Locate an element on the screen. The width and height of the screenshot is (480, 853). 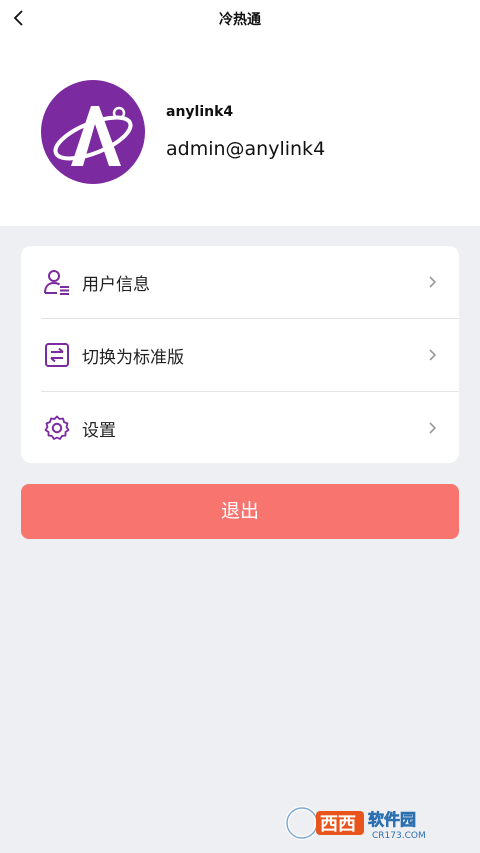
user-email: admin@anylink4 is located at coordinates (246, 149).